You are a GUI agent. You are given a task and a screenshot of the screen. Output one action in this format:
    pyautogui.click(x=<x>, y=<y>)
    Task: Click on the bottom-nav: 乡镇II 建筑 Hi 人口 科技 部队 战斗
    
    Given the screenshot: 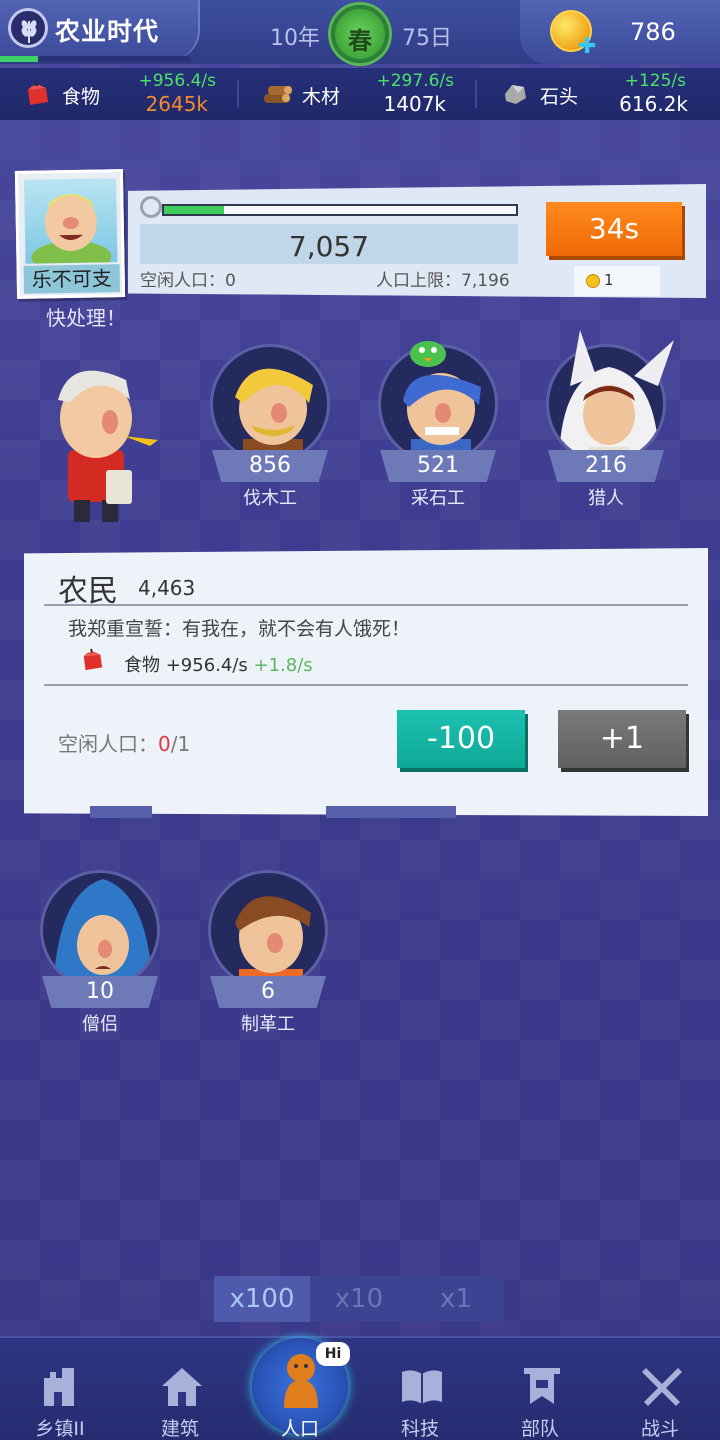 What is the action you would take?
    pyautogui.click(x=360, y=1388)
    